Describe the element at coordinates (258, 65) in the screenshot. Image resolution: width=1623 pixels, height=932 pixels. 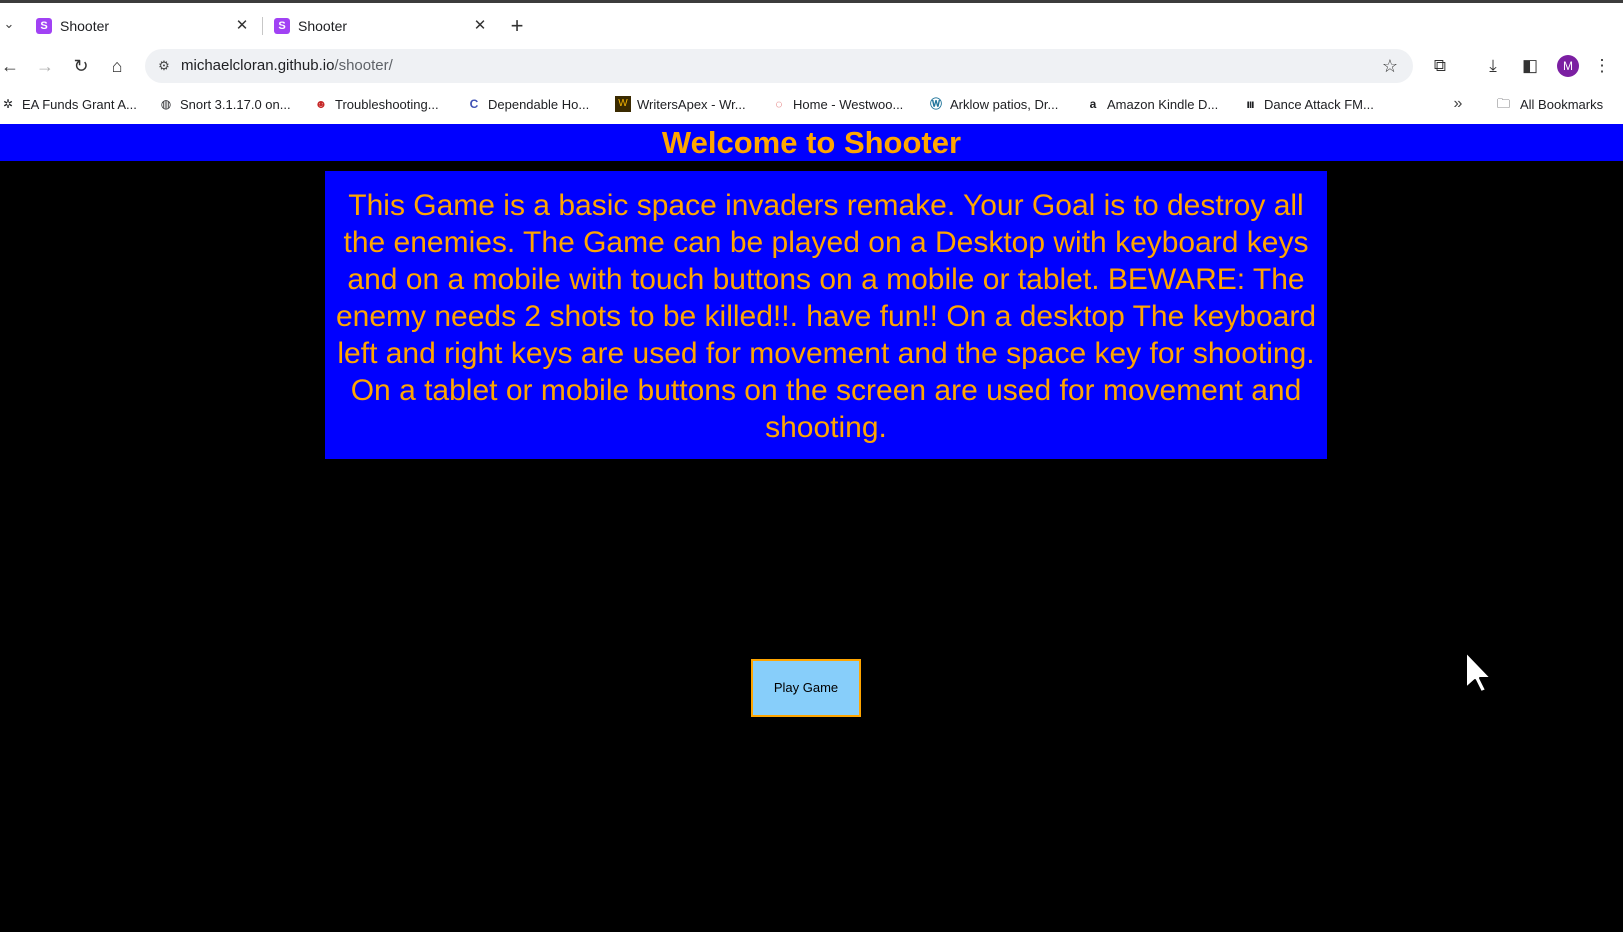
I see `url-host: michaelcloran.github.io` at that location.